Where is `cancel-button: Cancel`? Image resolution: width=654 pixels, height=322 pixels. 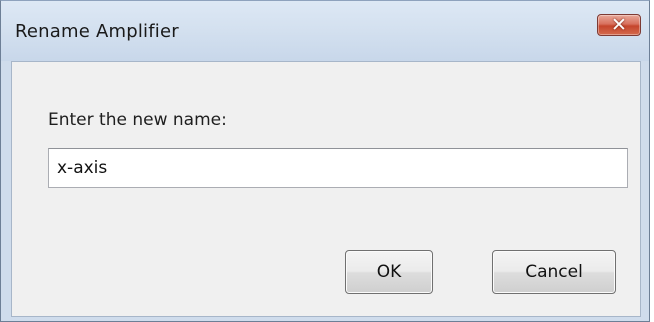 cancel-button: Cancel is located at coordinates (554, 272).